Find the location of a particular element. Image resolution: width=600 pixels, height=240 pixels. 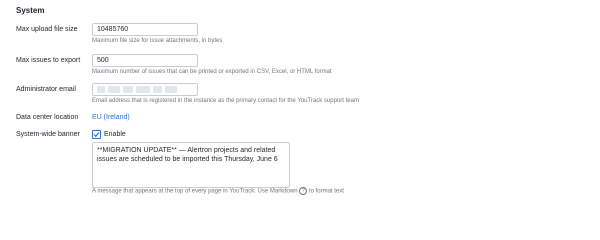

data-center-link: EU (Ireland) is located at coordinates (111, 117).